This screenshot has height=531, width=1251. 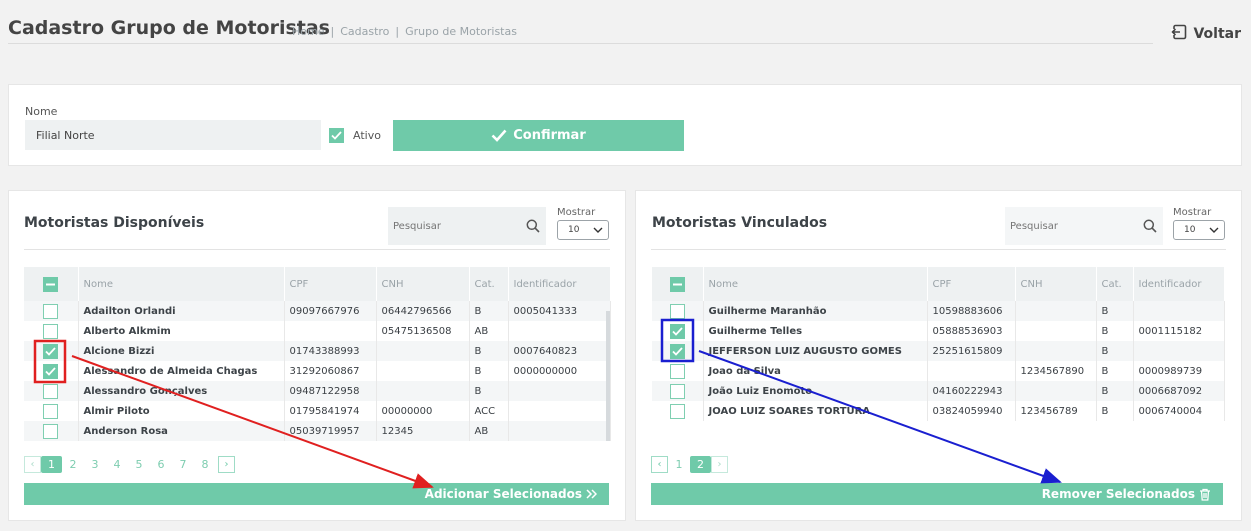 I want to click on table-row: Guilherme Maranhão 10598883606 B, so click(x=938, y=311).